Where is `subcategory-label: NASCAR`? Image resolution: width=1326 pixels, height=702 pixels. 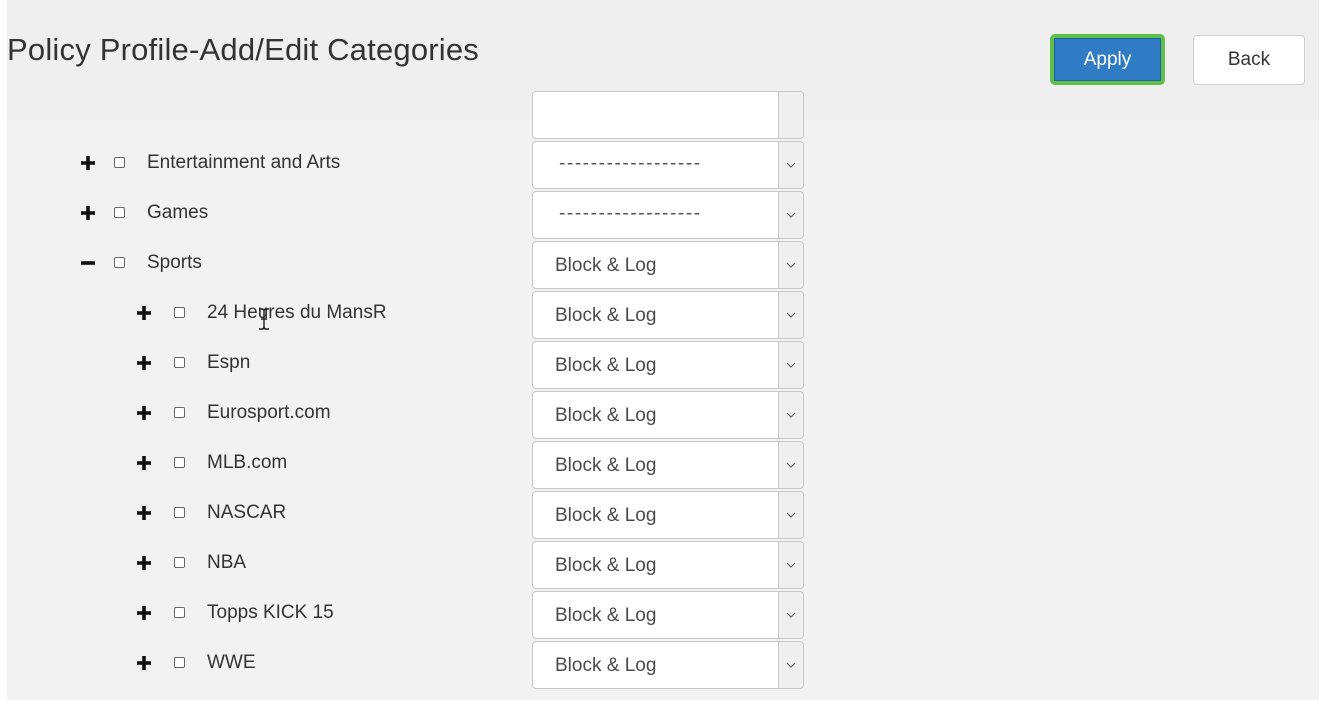
subcategory-label: NASCAR is located at coordinates (247, 512).